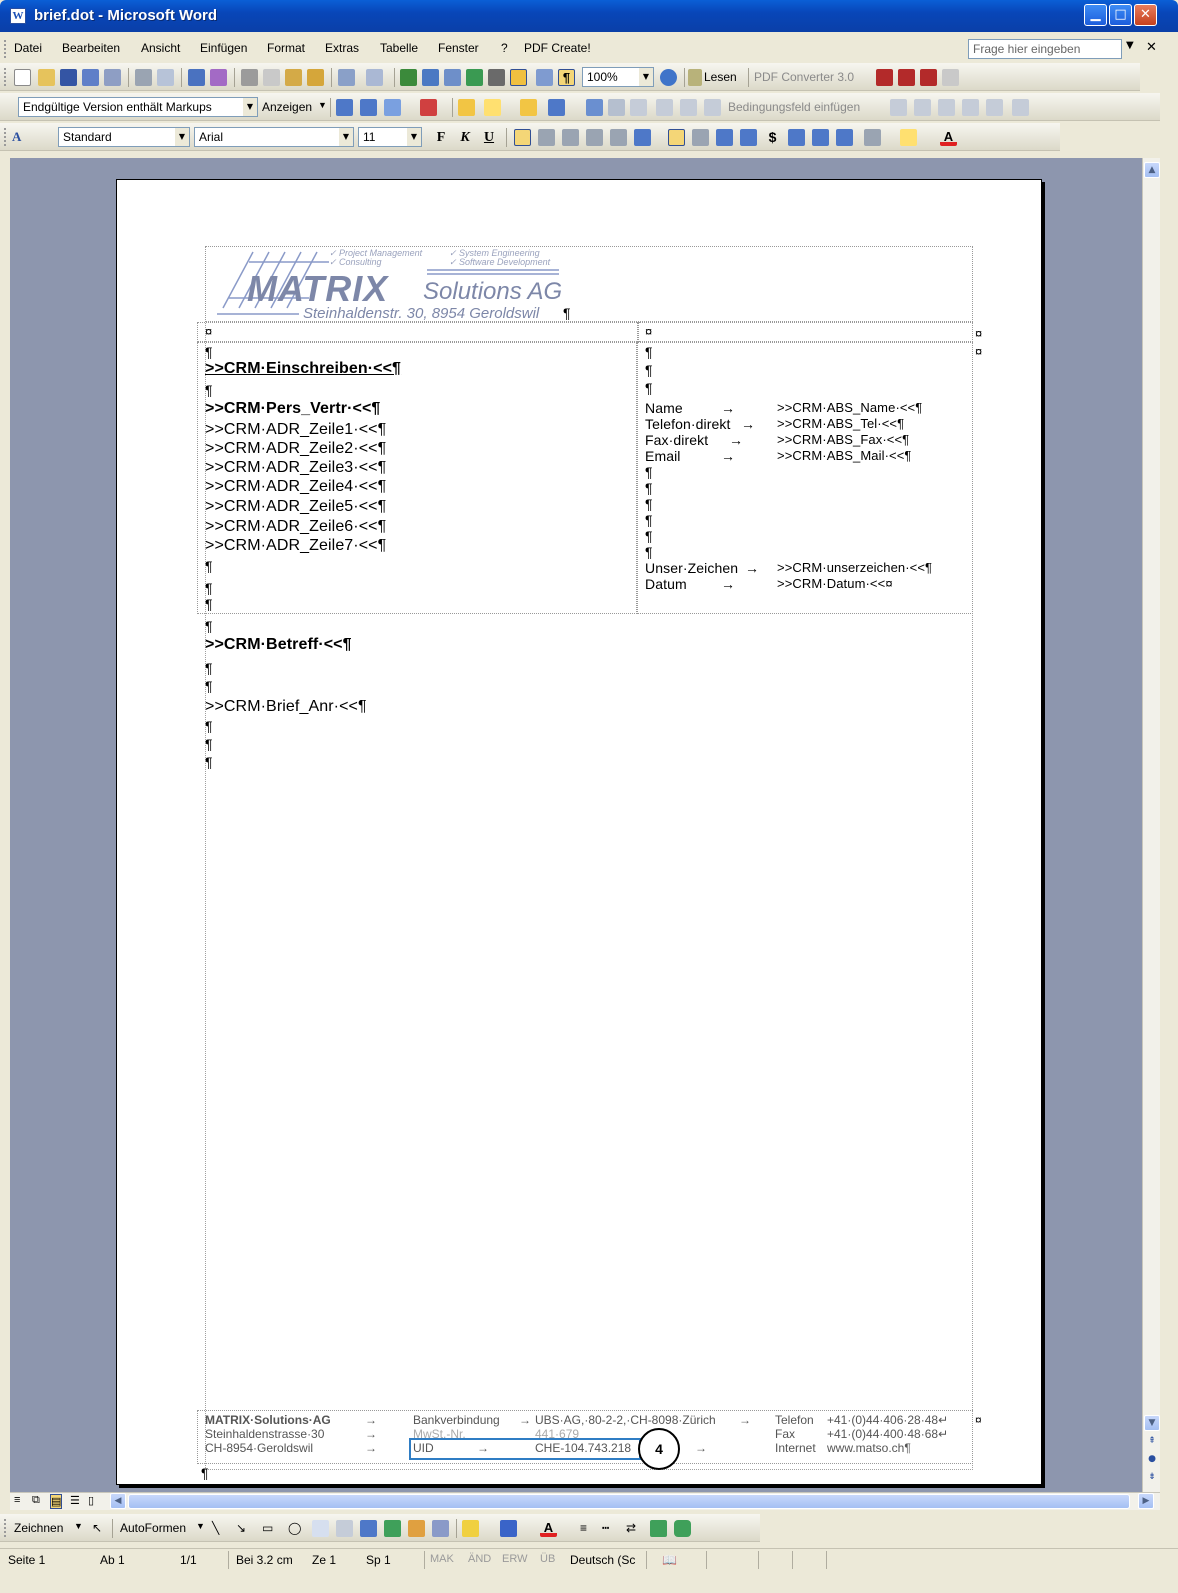  What do you see at coordinates (724, 137) in the screenshot?
I see `numbering-icon` at bounding box center [724, 137].